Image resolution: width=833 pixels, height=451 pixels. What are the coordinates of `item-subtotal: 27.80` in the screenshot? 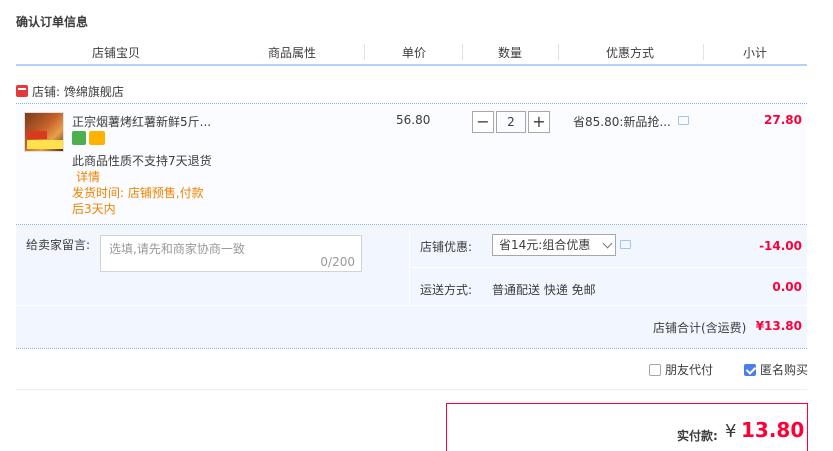 It's located at (783, 120).